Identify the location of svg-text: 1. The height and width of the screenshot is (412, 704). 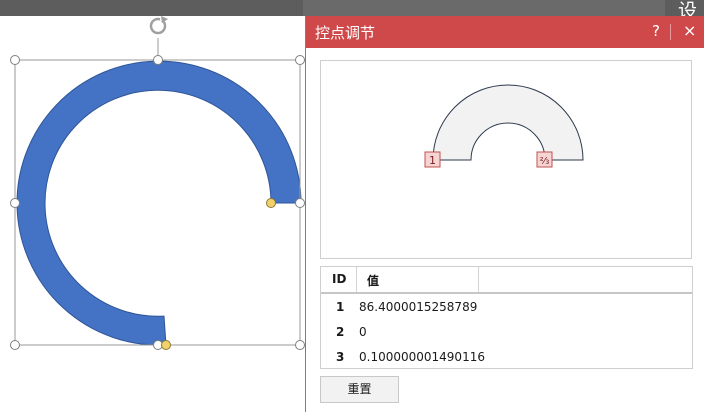
(432, 160).